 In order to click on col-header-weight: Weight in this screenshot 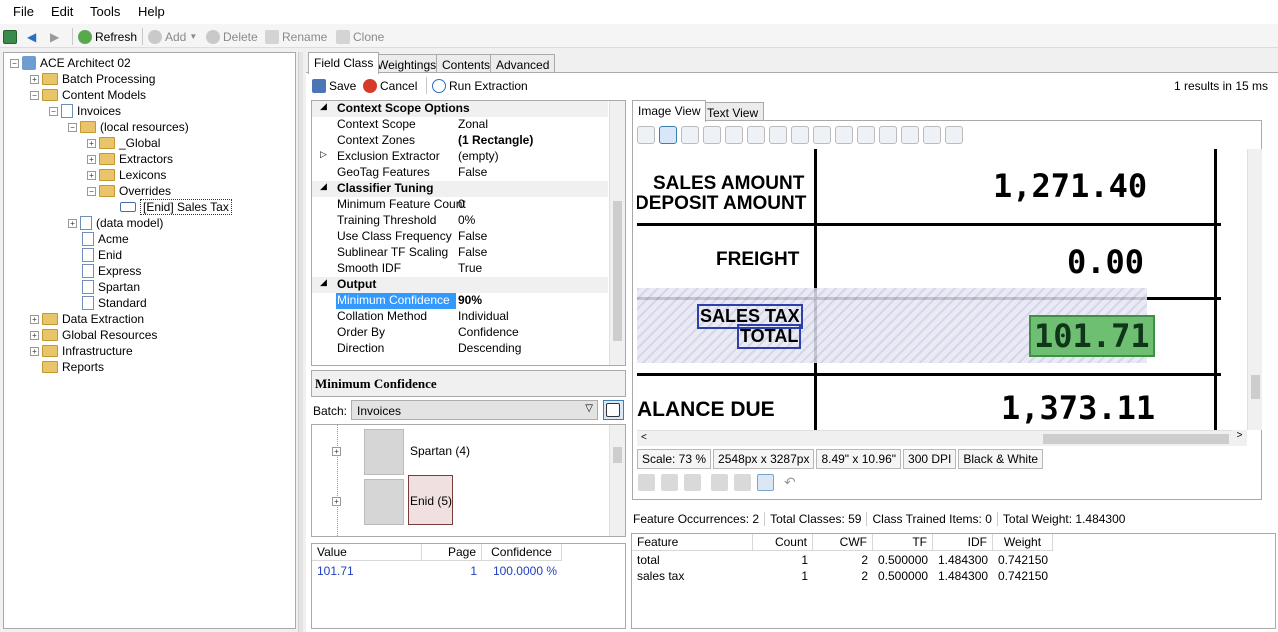, I will do `click(1023, 542)`.